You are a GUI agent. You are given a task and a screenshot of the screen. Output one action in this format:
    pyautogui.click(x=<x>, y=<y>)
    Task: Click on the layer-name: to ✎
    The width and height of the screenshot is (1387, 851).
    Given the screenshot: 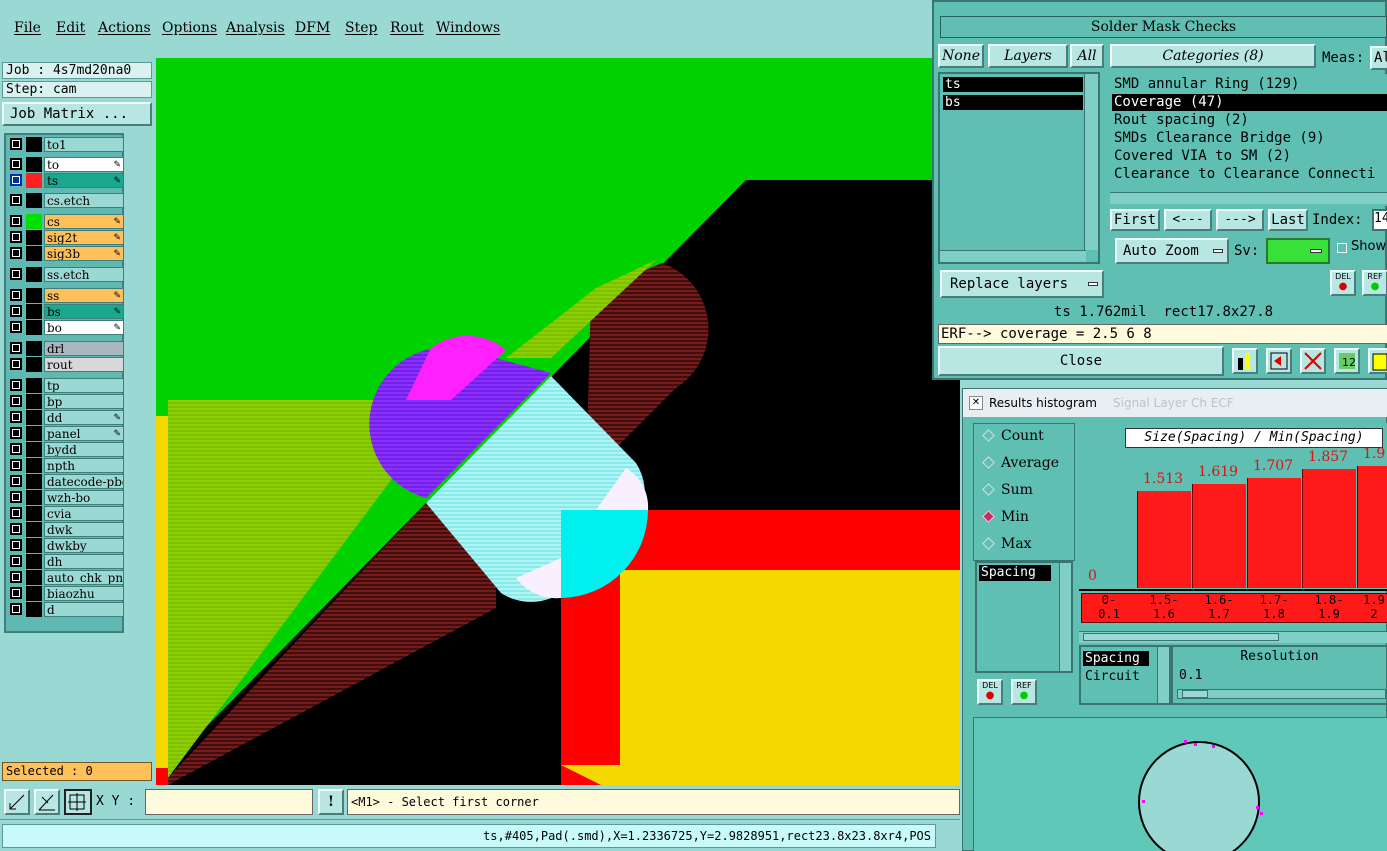 What is the action you would take?
    pyautogui.click(x=84, y=164)
    